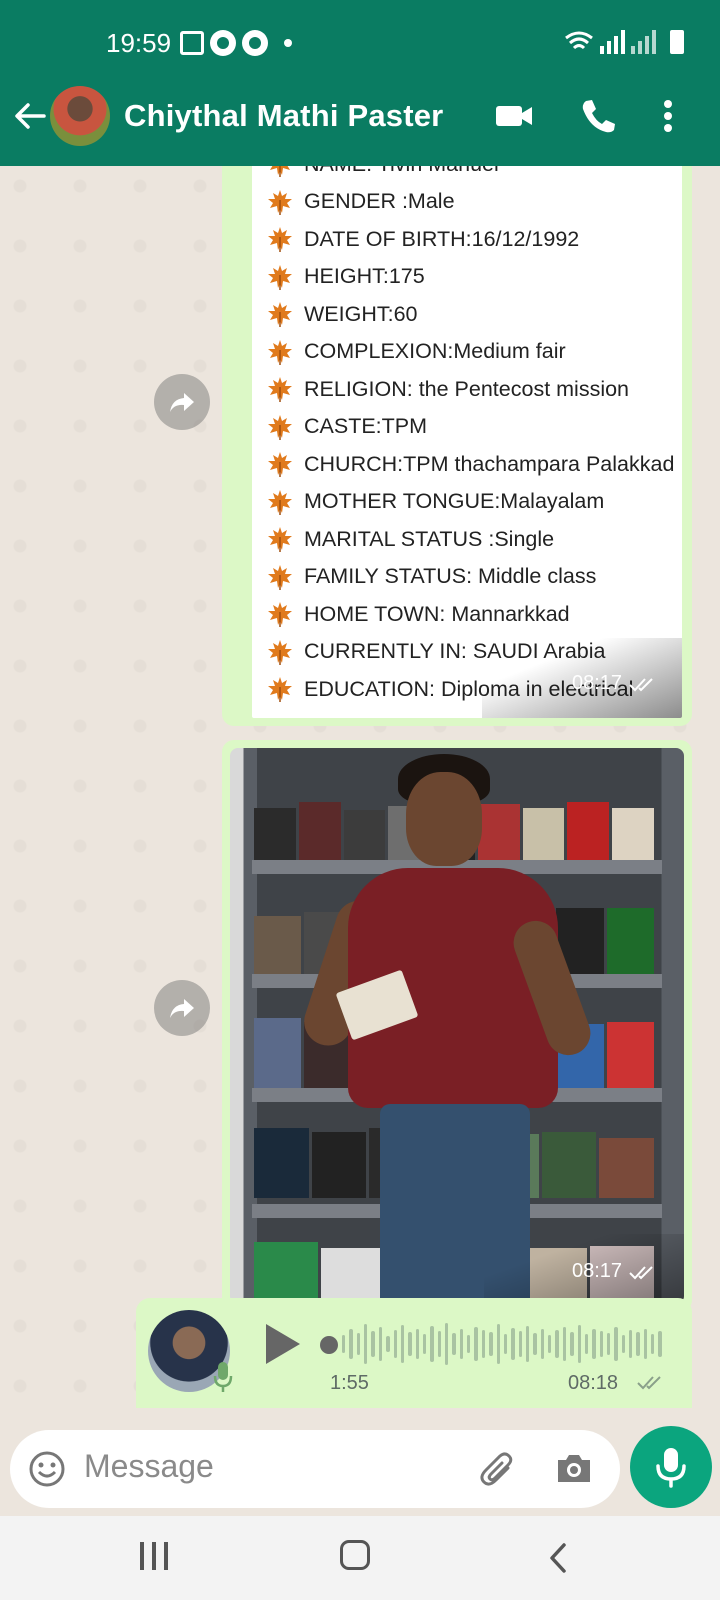 The height and width of the screenshot is (1600, 720). What do you see at coordinates (401, 171) in the screenshot?
I see `biodata-text: NAME: Tivin Manuel` at bounding box center [401, 171].